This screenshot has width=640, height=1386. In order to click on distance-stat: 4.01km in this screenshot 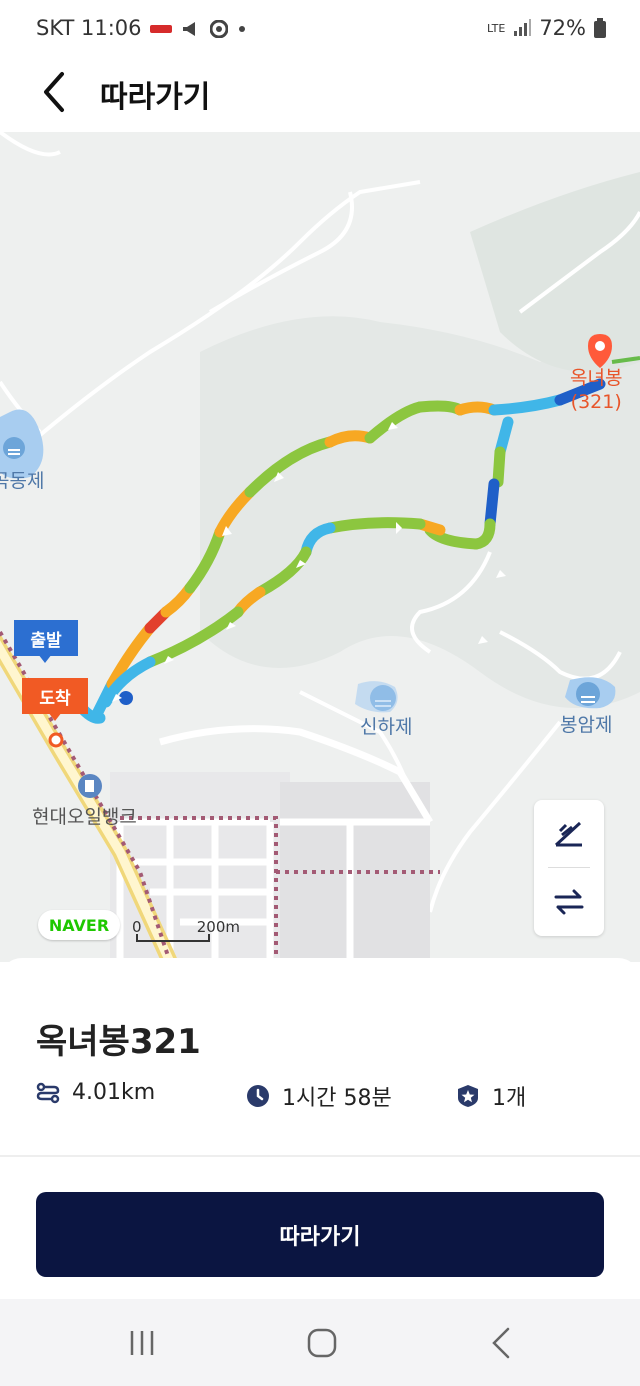, I will do `click(95, 1092)`.